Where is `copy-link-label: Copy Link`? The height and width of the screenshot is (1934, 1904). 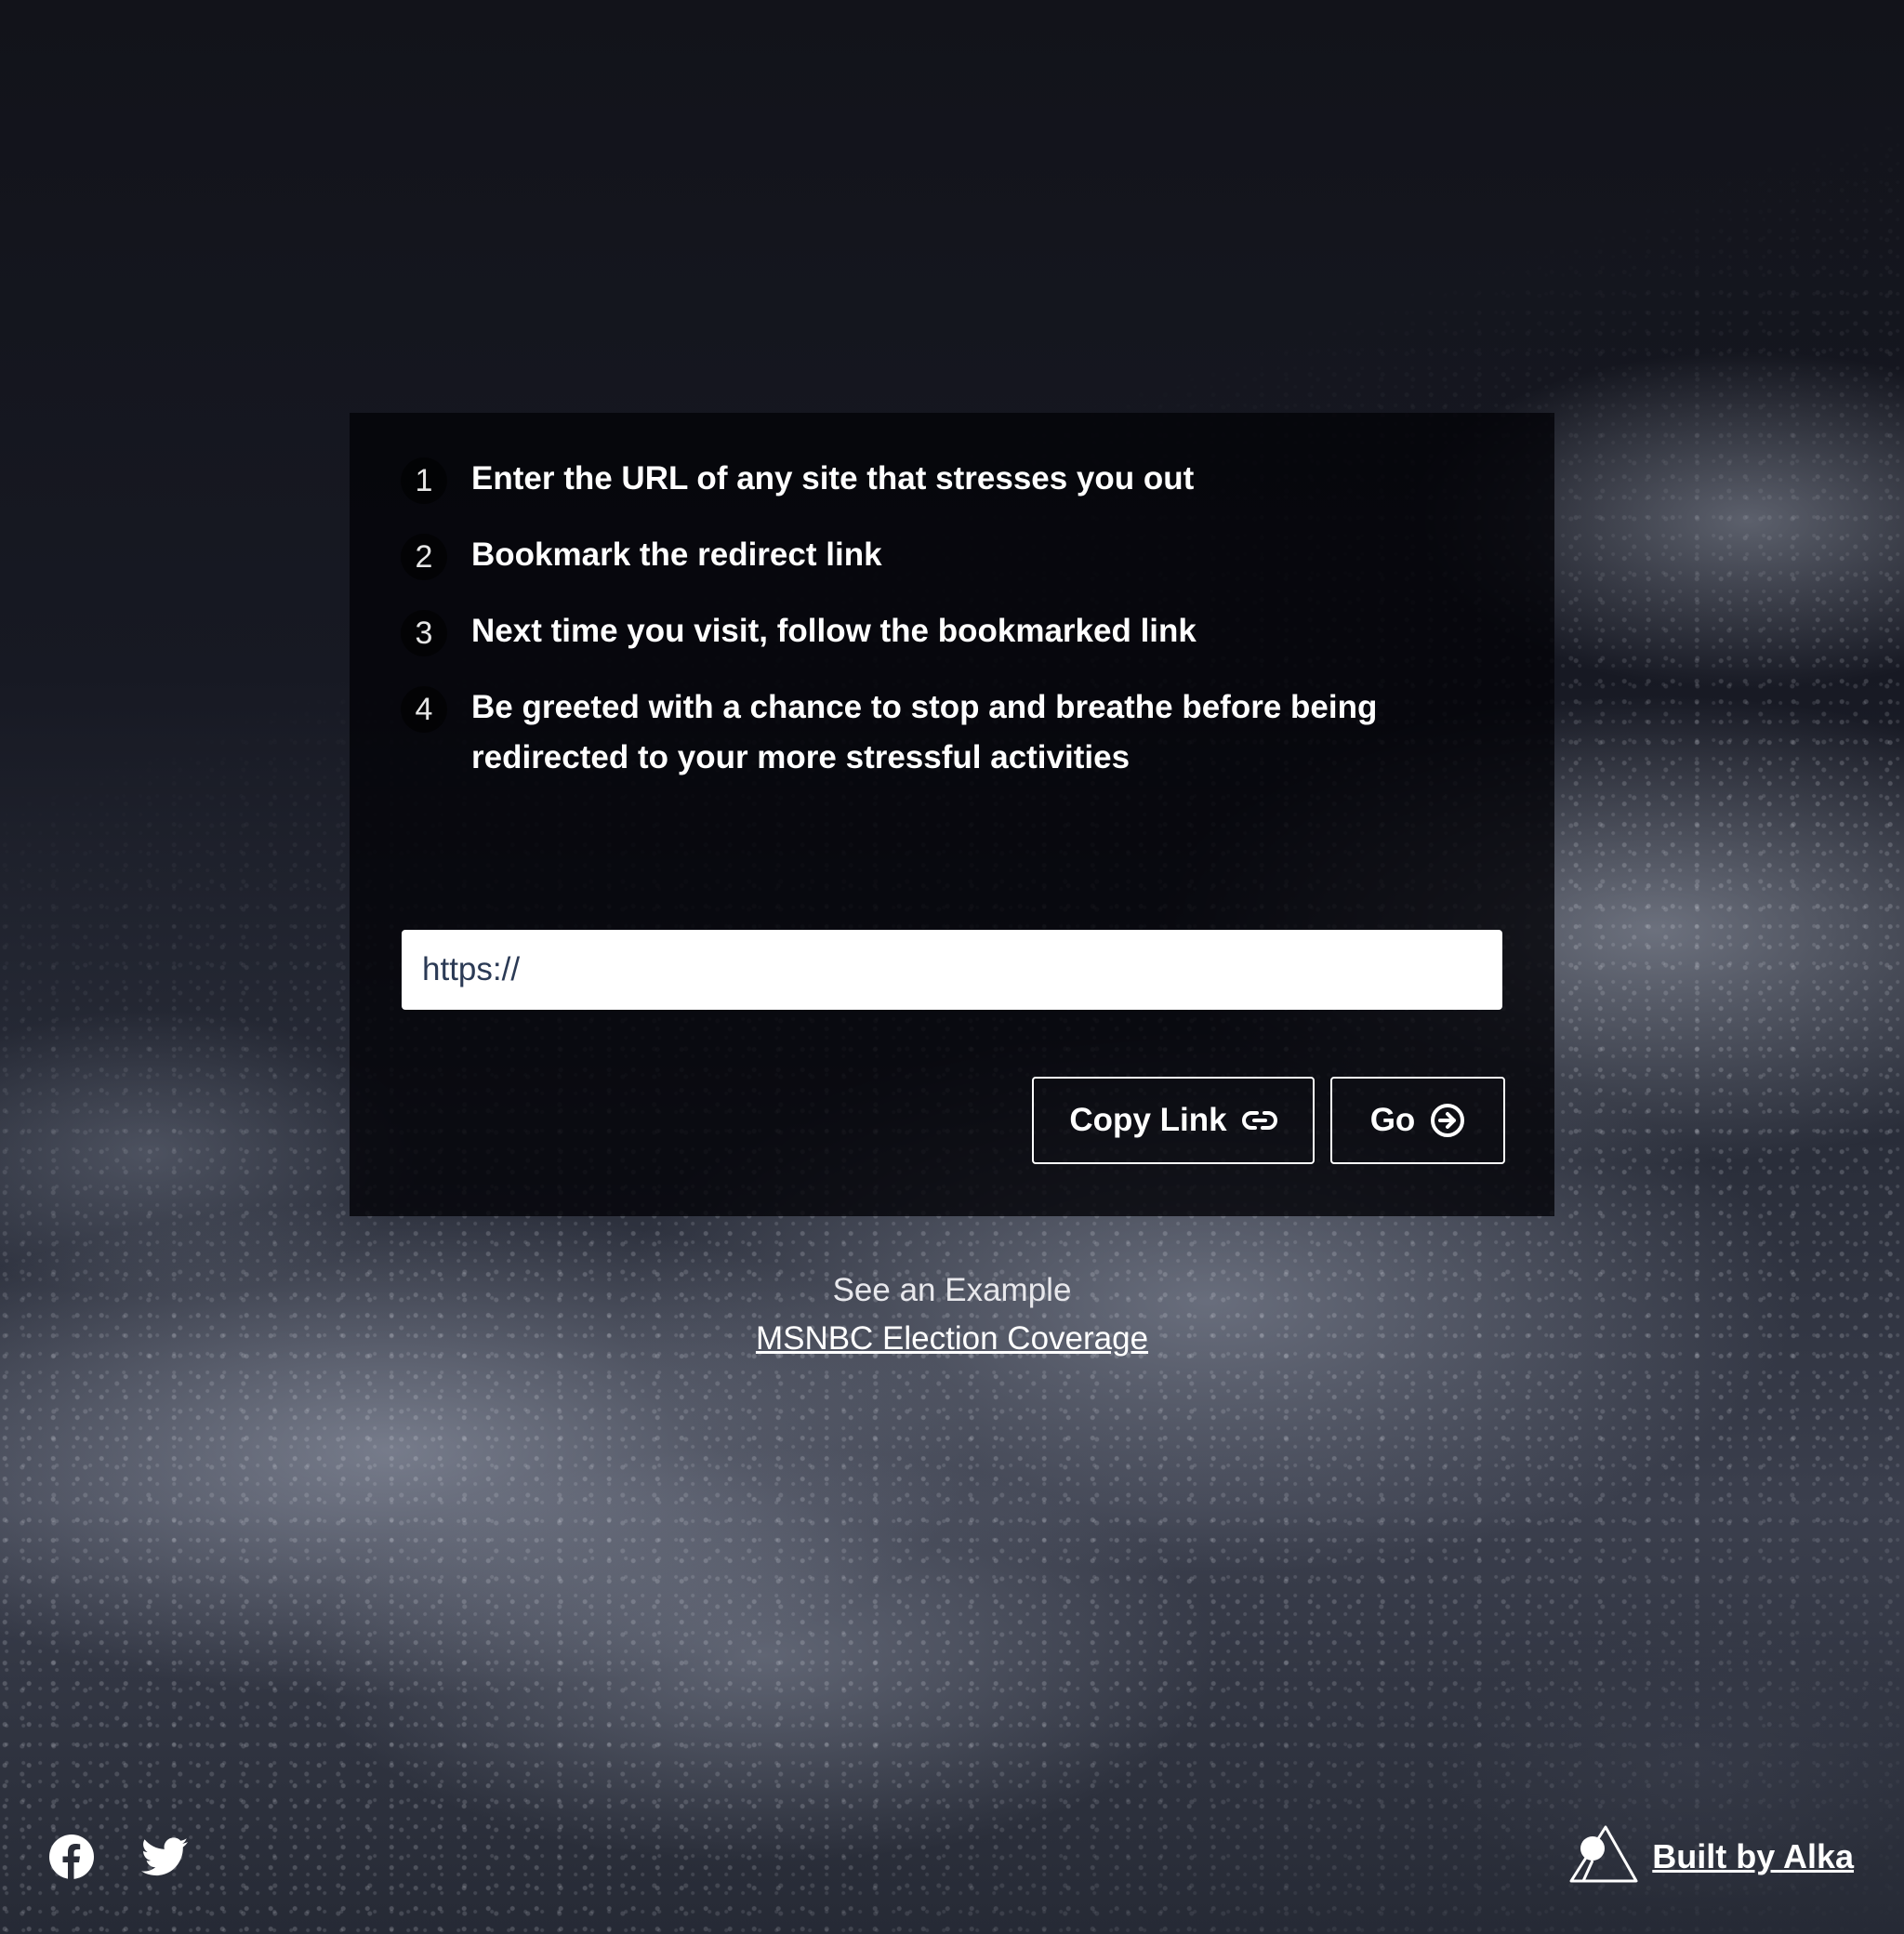
copy-link-label: Copy Link is located at coordinates (1148, 1120).